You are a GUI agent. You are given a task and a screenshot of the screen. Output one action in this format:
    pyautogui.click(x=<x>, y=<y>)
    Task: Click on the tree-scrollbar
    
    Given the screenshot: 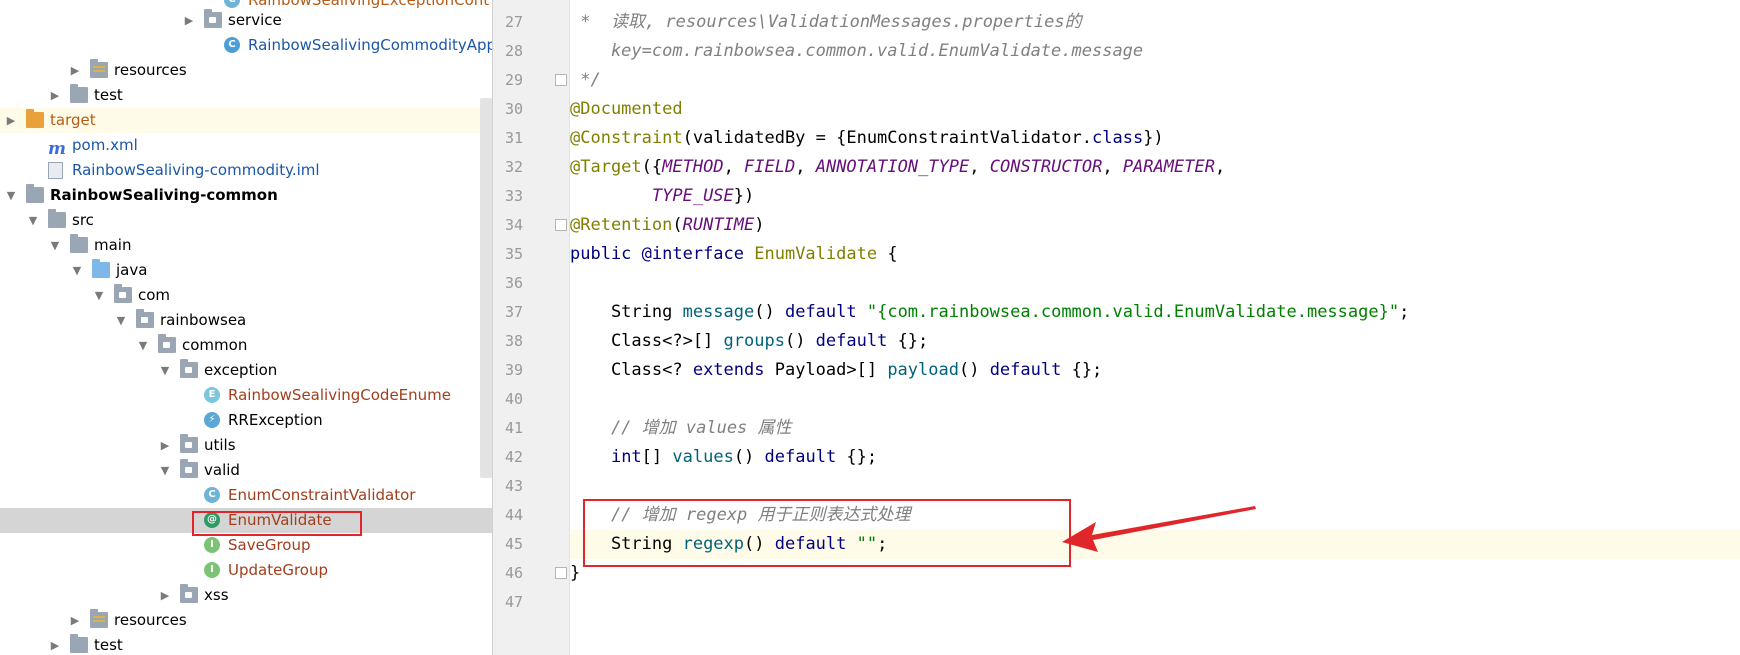 What is the action you would take?
    pyautogui.click(x=486, y=288)
    